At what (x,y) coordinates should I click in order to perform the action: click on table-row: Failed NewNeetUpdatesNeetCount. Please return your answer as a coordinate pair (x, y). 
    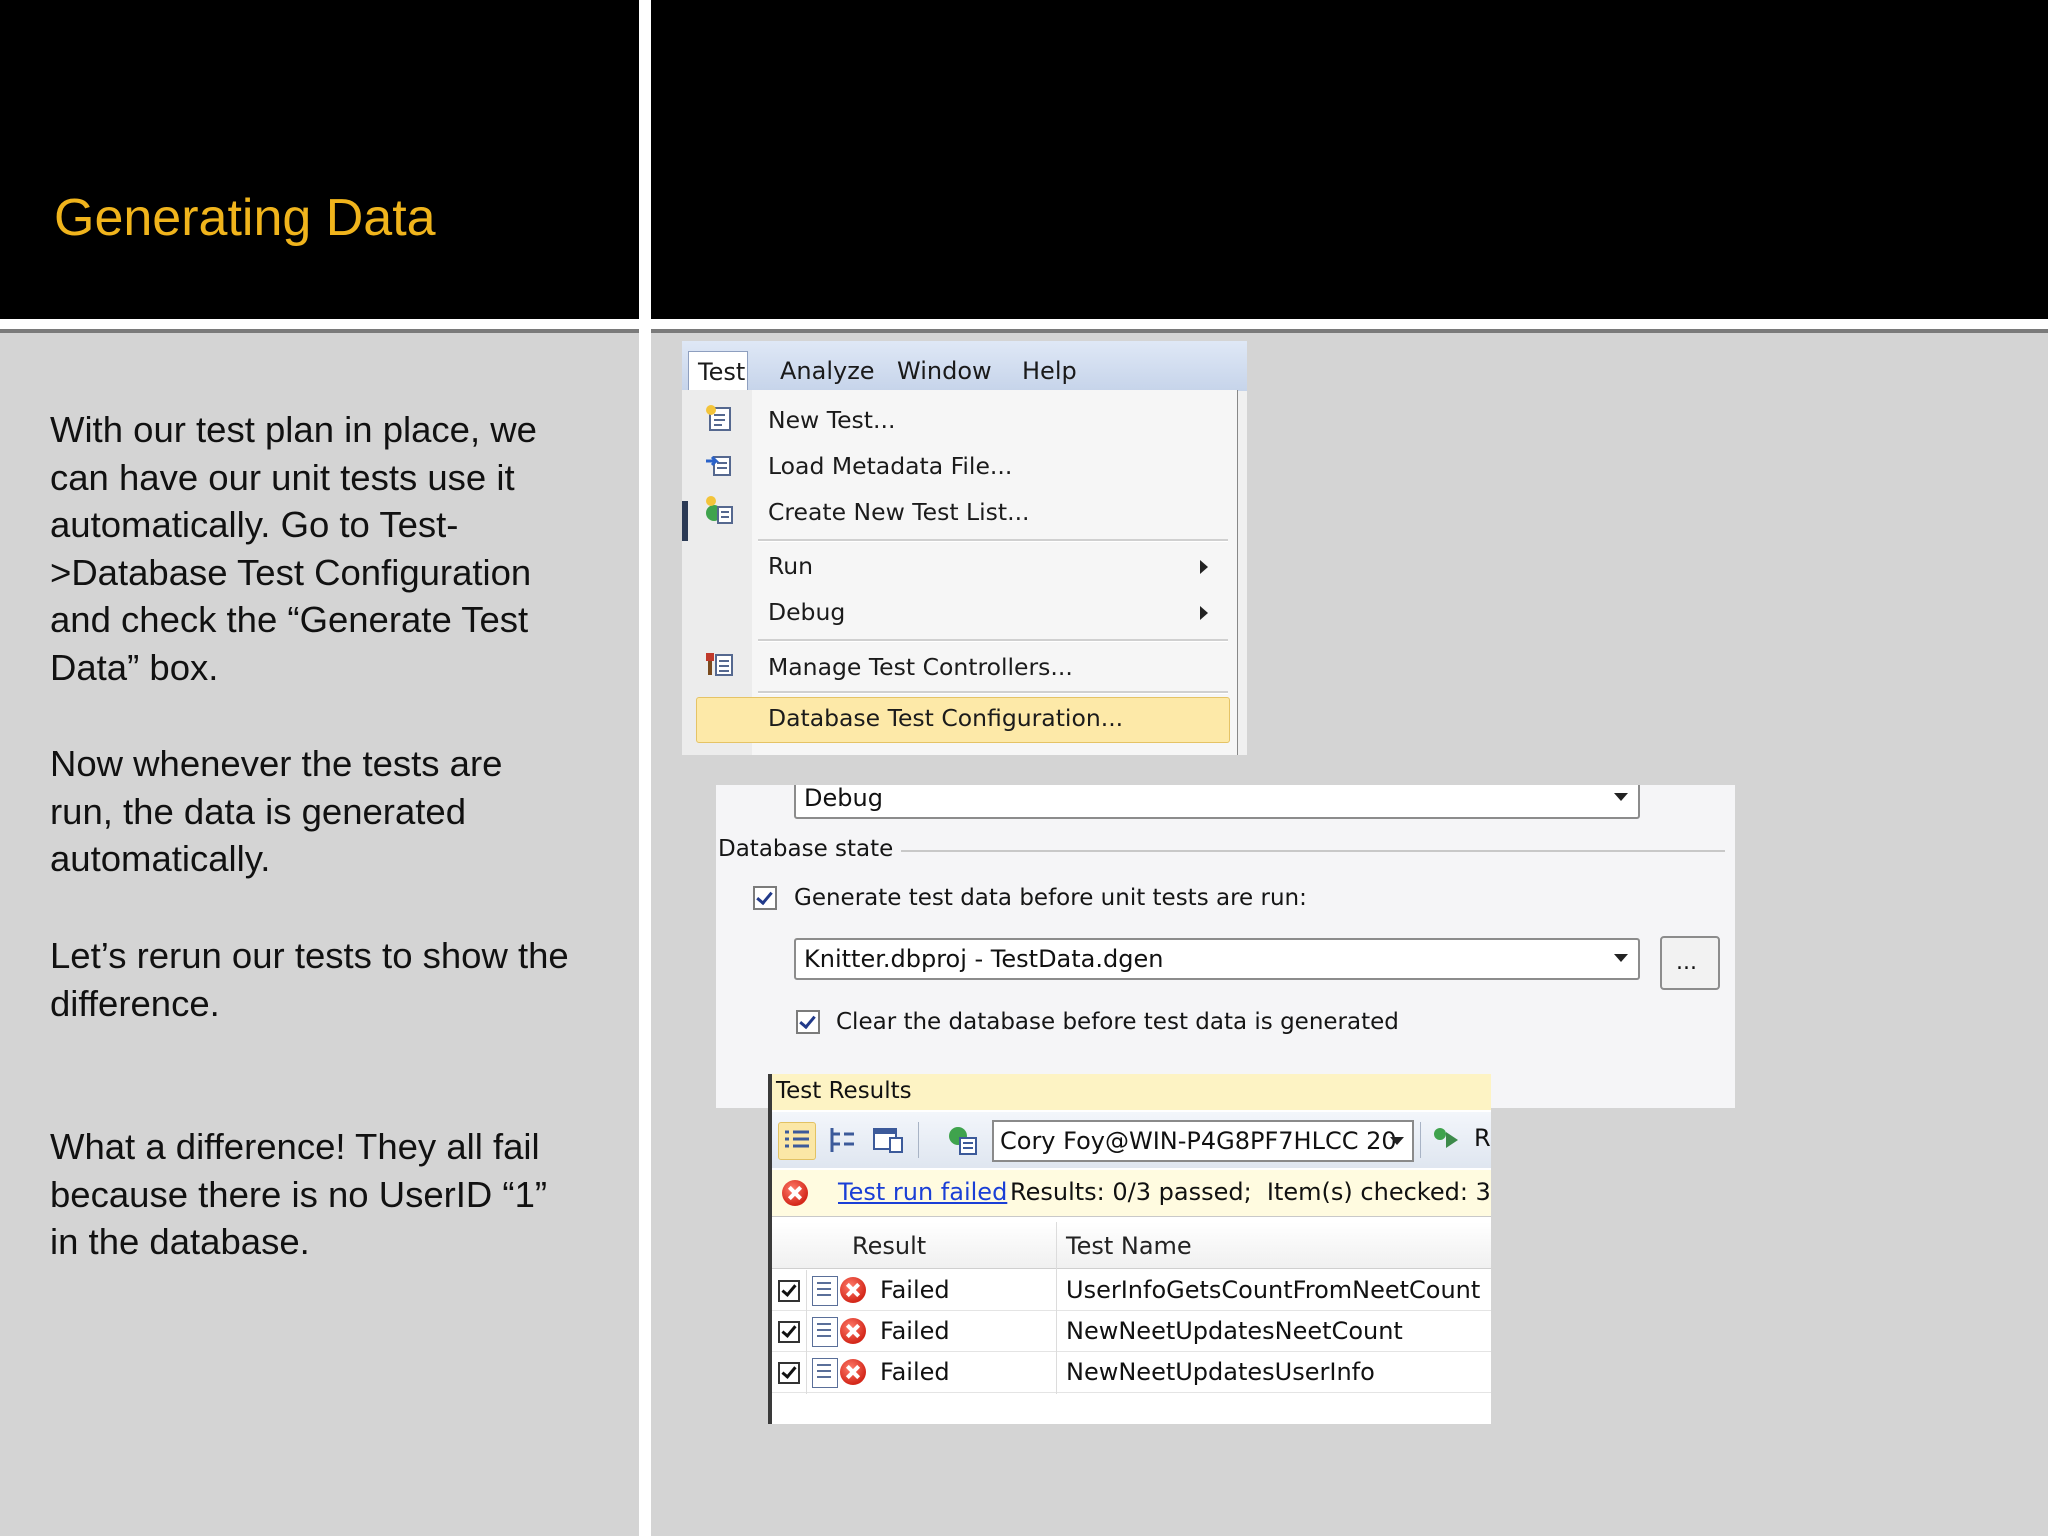
    Looking at the image, I should click on (1129, 1331).